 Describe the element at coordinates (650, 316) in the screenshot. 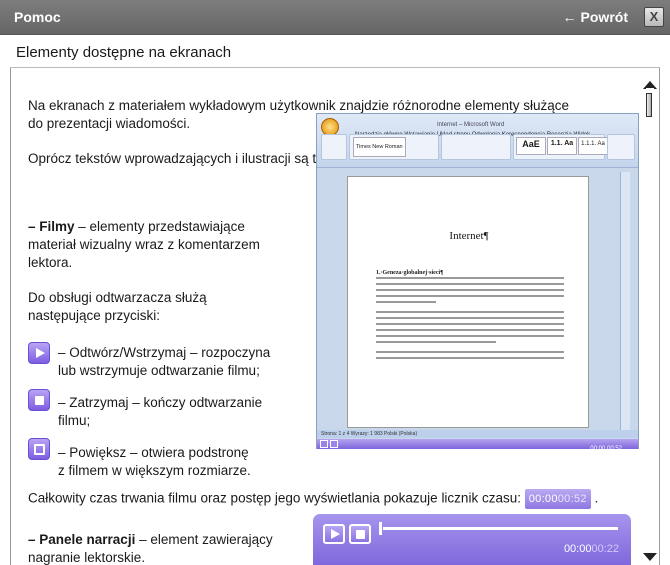

I see `content-scrollbar` at that location.